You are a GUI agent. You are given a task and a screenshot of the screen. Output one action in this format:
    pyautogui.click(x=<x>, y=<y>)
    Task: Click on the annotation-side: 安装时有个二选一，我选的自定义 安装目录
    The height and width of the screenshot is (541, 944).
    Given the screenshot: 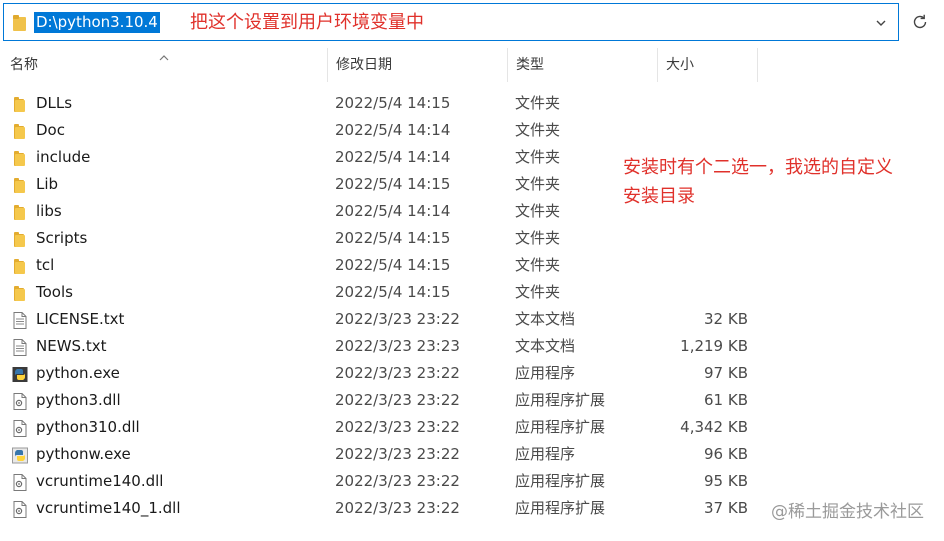 What is the action you would take?
    pyautogui.click(x=758, y=182)
    